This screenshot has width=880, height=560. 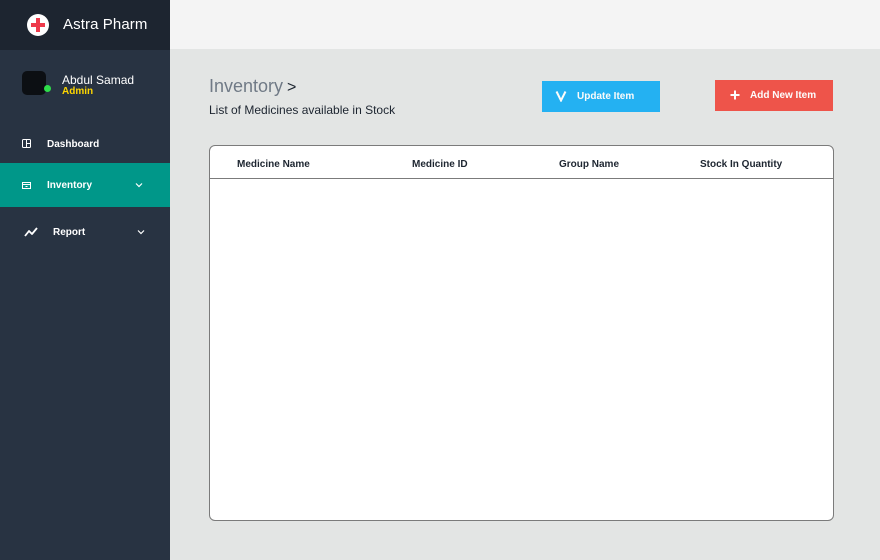 I want to click on add-new-item-label: Add New Item, so click(x=783, y=95).